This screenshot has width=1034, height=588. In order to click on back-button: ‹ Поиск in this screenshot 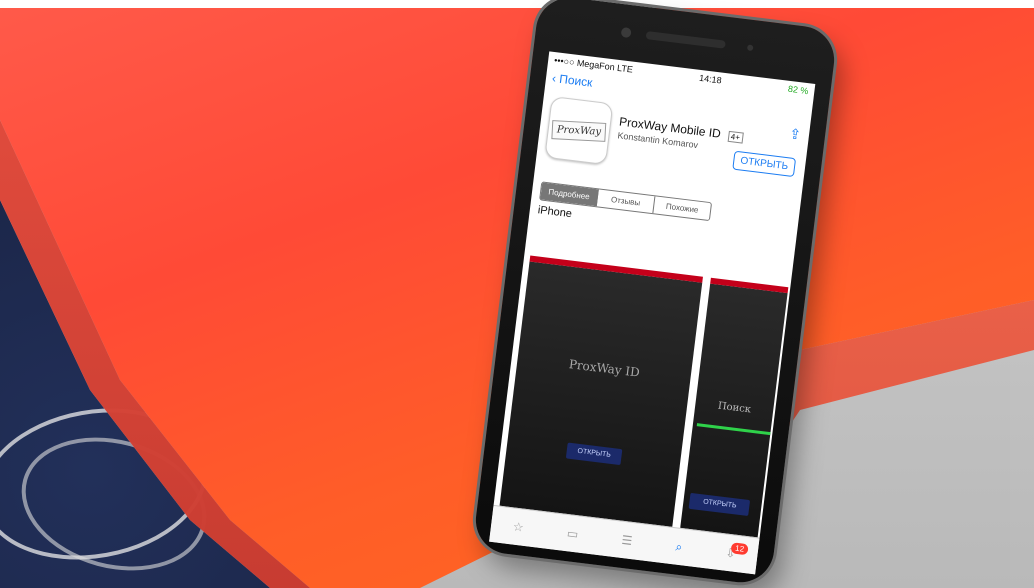, I will do `click(572, 80)`.